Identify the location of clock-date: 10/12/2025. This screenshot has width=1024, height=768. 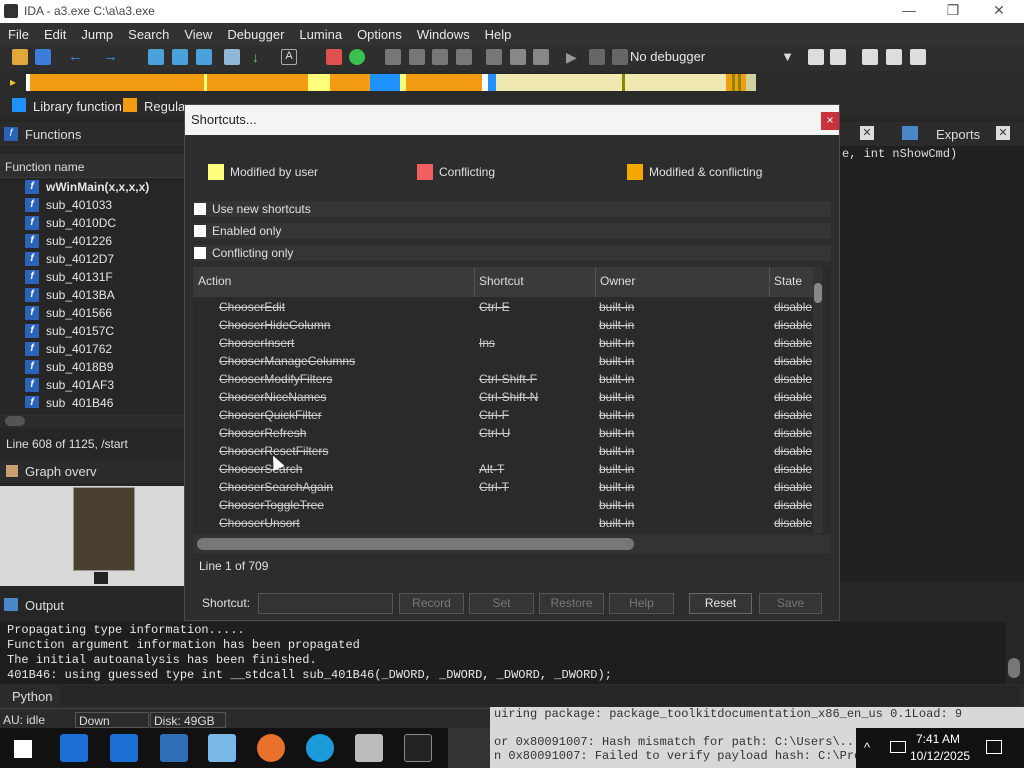
(940, 756).